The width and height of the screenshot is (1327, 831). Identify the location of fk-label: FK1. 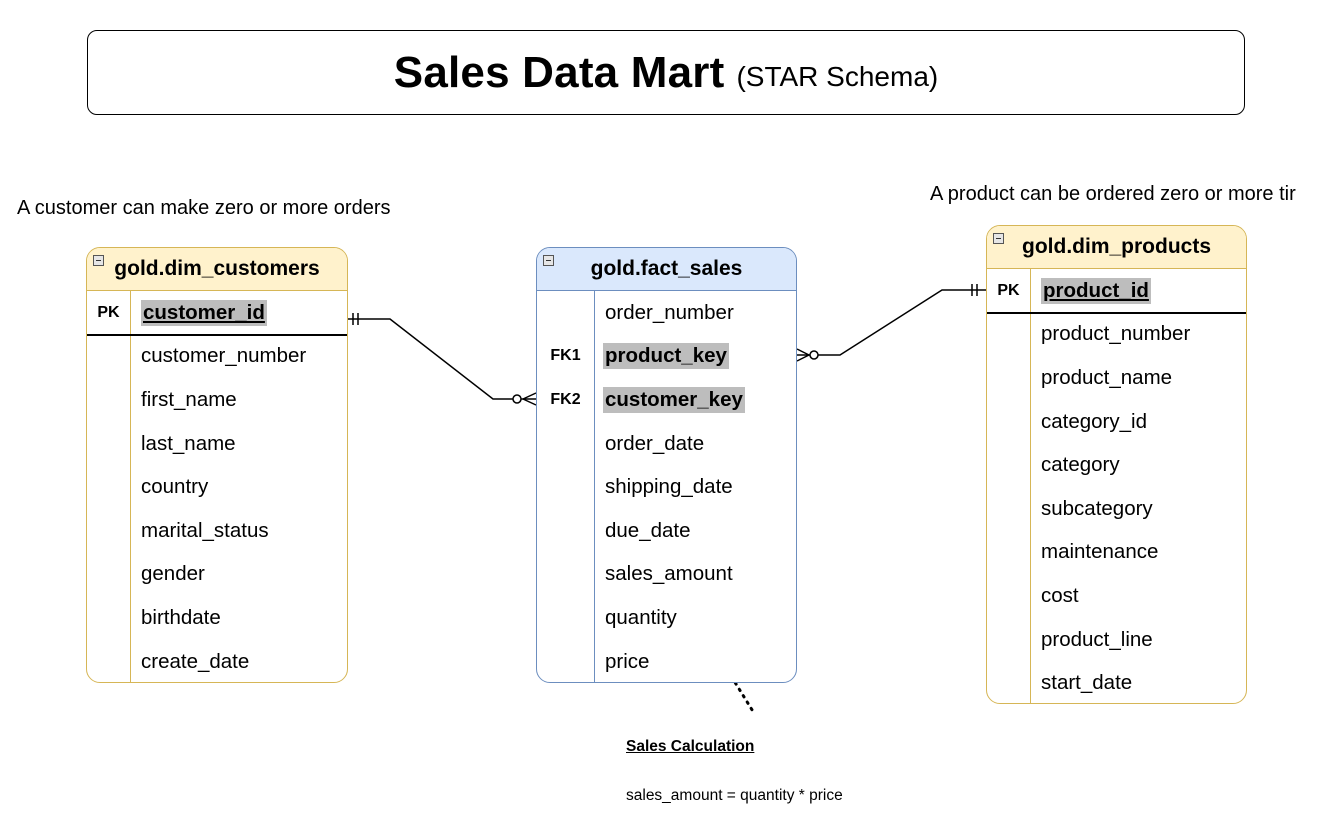
(565, 356).